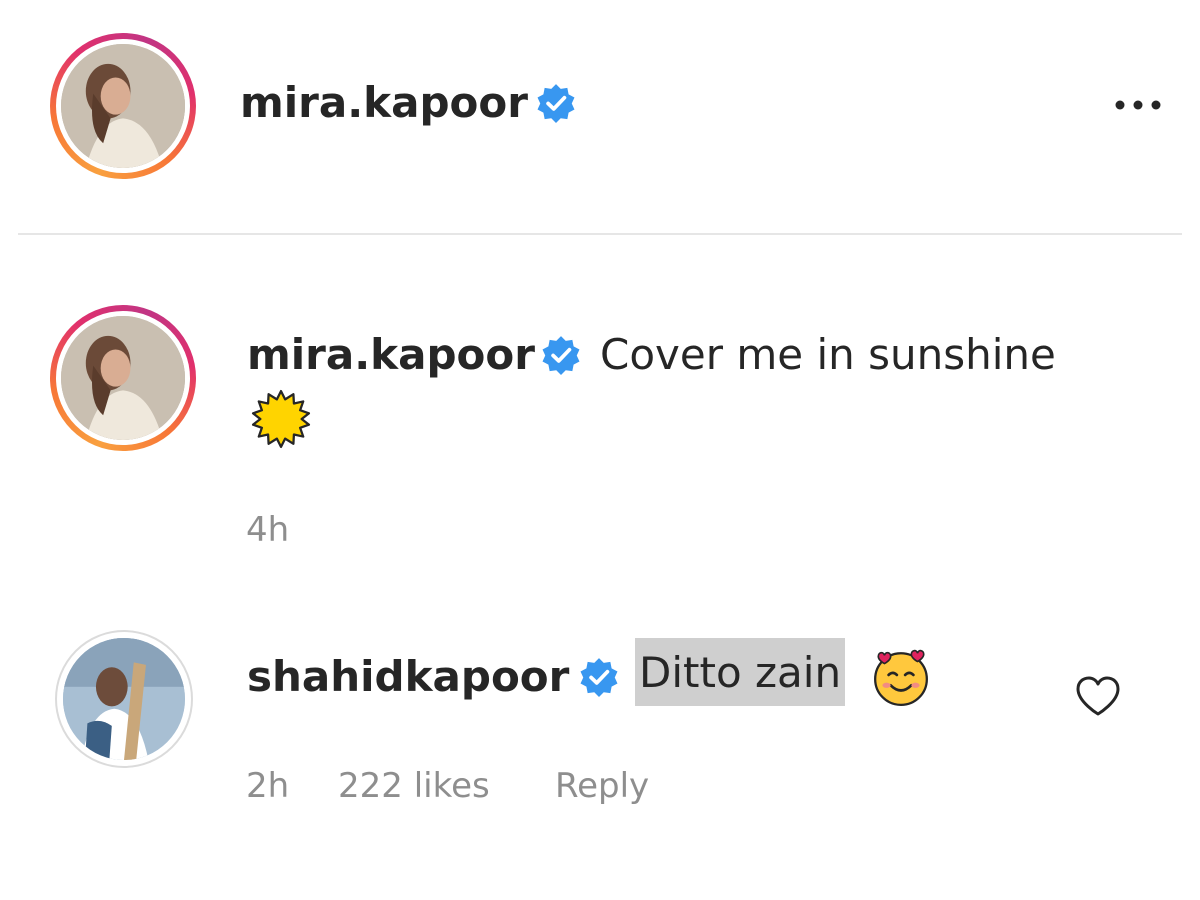  I want to click on caption-username: mira.kapoor, so click(391, 354).